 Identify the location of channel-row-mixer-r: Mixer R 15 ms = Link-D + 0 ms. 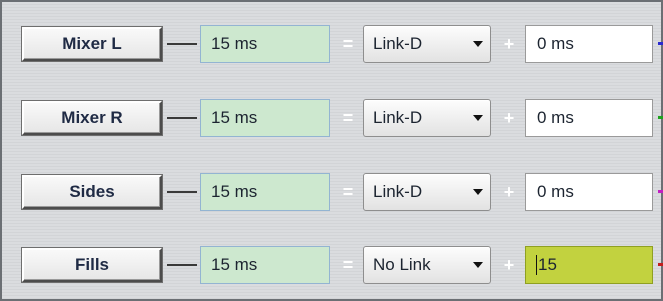
(332, 118).